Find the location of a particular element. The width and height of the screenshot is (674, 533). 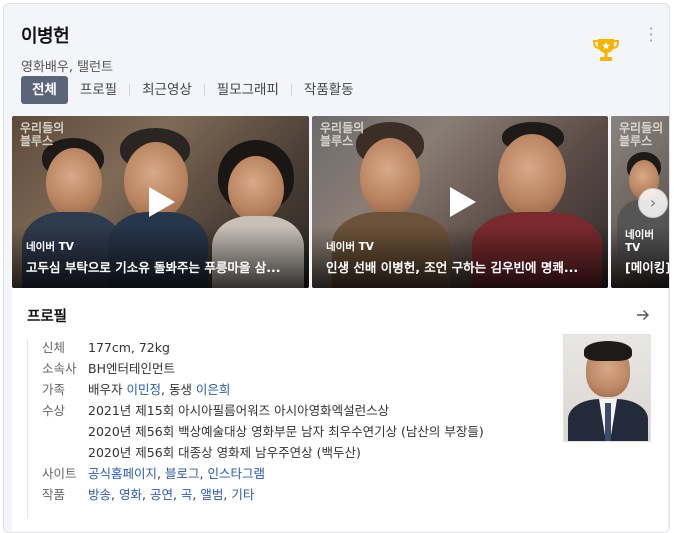

more-vertical-icon: · · · is located at coordinates (651, 35).